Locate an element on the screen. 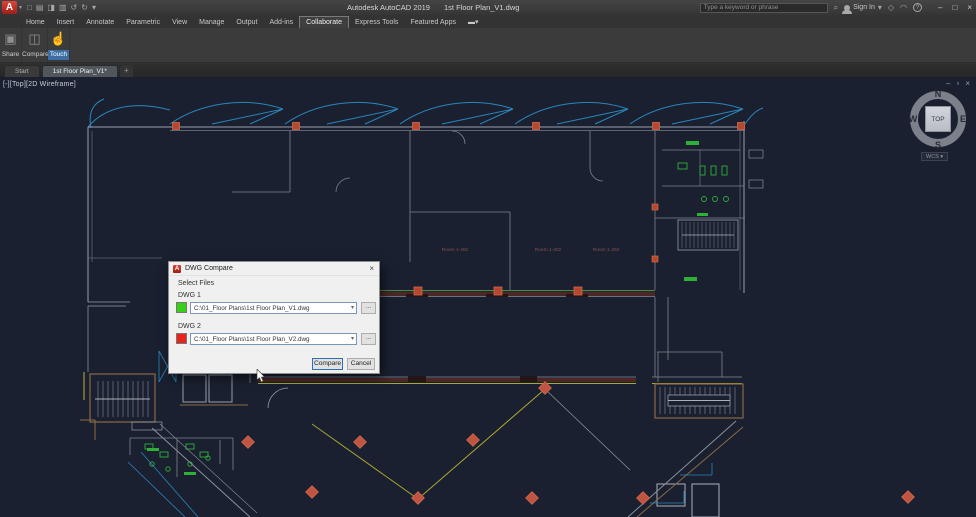 This screenshot has width=976, height=517. dwg2-label: DWG 2 is located at coordinates (189, 326).